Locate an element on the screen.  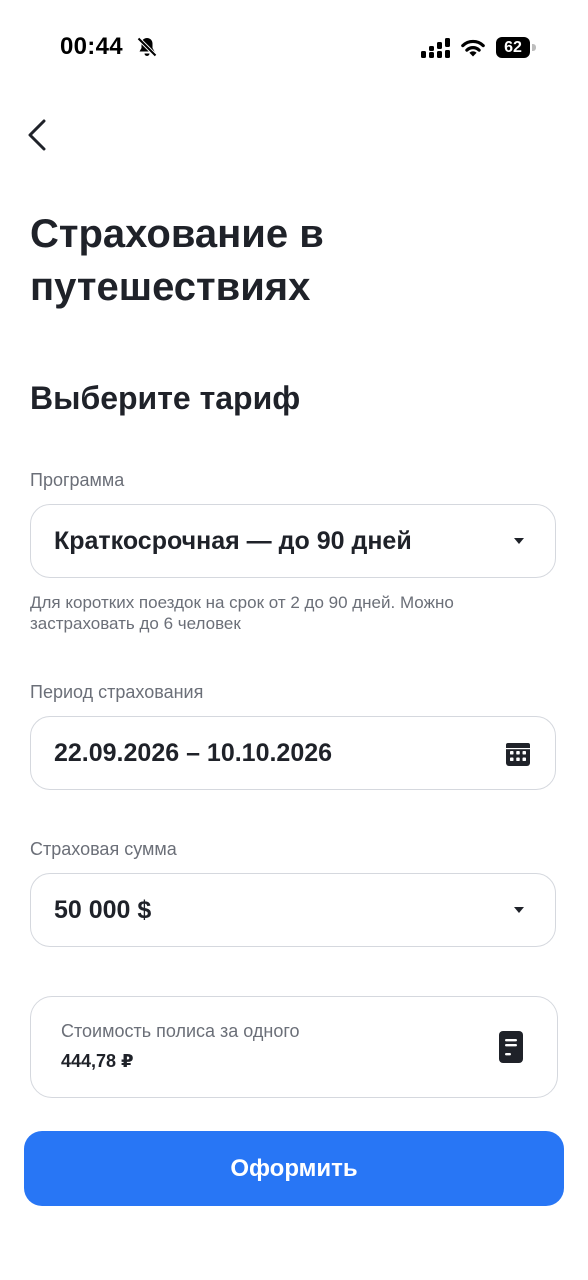
status-bar: 00:44 62 is located at coordinates (294, 48).